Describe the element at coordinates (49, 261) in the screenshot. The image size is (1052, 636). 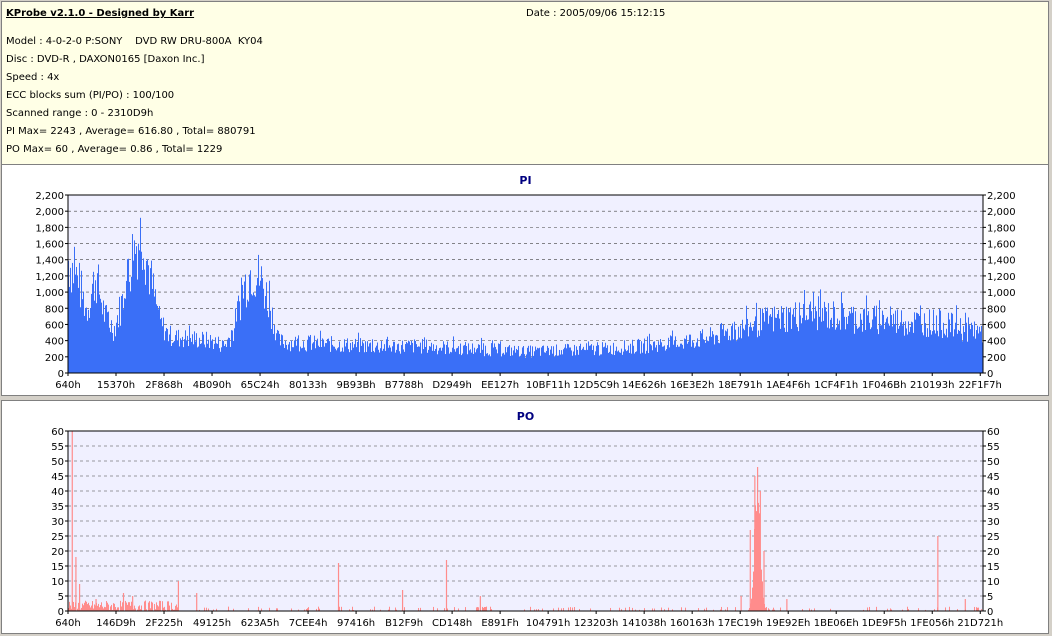
I see `y-tick-label-left: 1,400` at that location.